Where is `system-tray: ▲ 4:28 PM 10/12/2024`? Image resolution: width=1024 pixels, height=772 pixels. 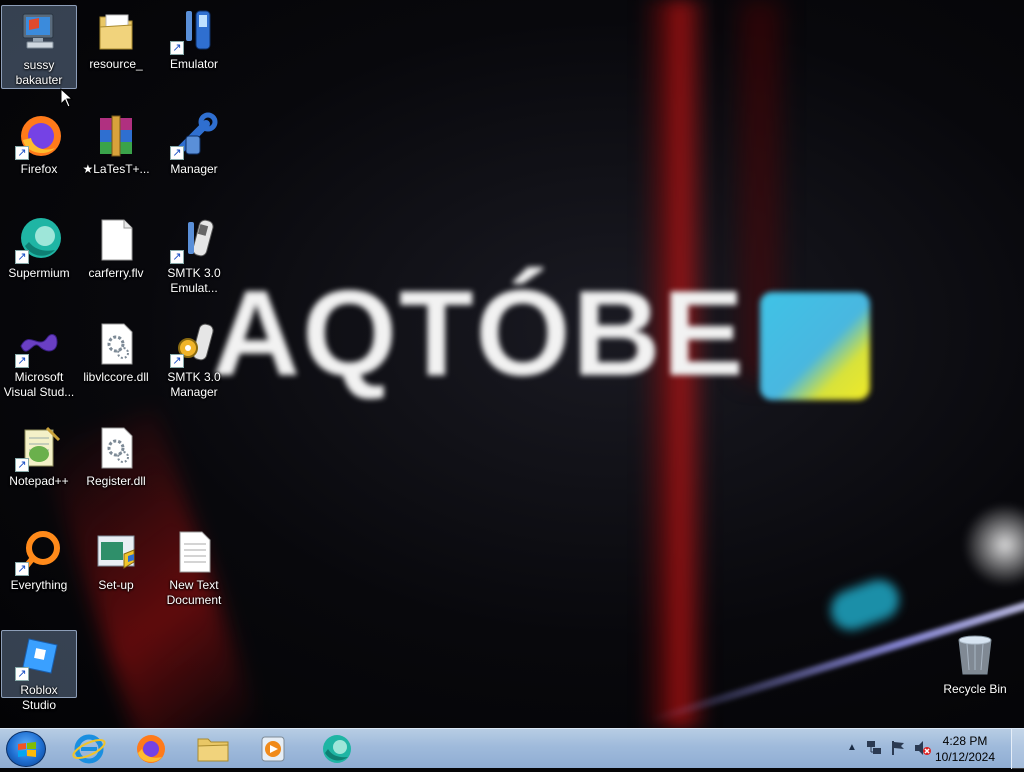 system-tray: ▲ 4:28 PM 10/12/2024 is located at coordinates (932, 749).